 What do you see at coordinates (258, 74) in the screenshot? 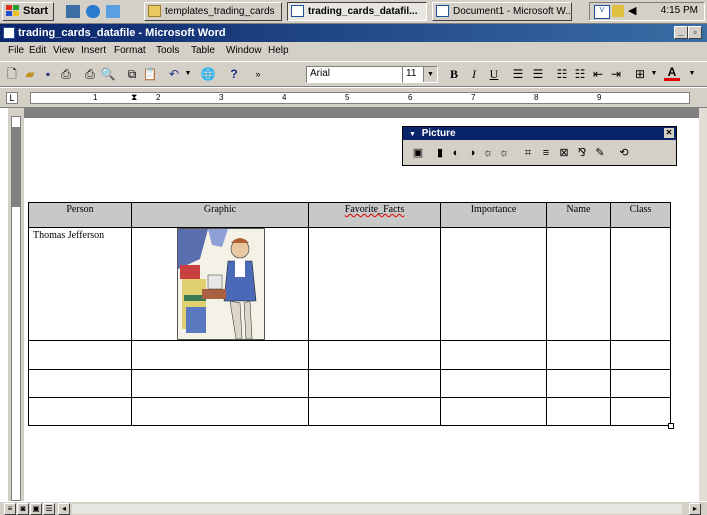
I see `toolbar-overflow-icon: »` at bounding box center [258, 74].